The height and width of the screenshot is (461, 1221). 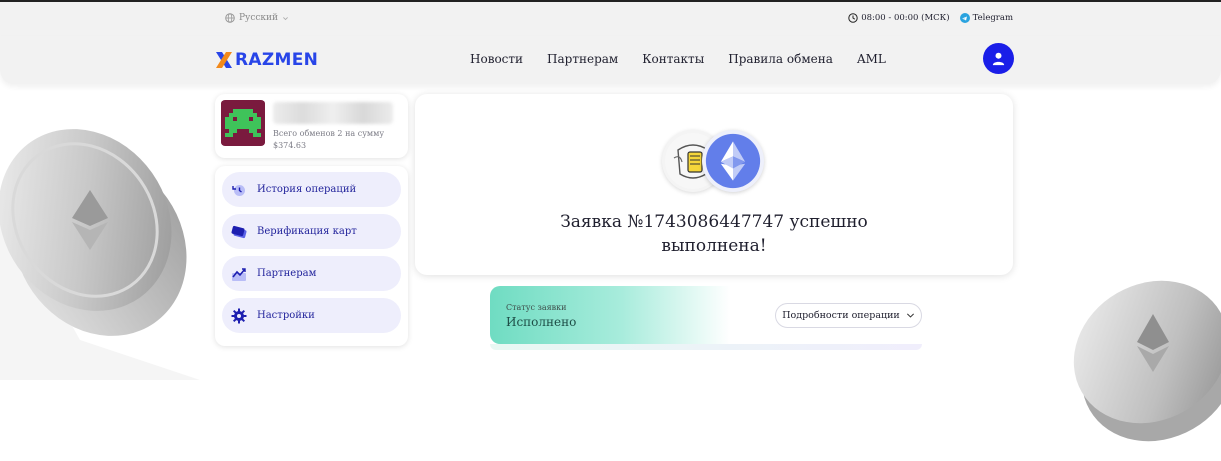 I want to click on decorative-eth-coin-right, so click(x=1147, y=361).